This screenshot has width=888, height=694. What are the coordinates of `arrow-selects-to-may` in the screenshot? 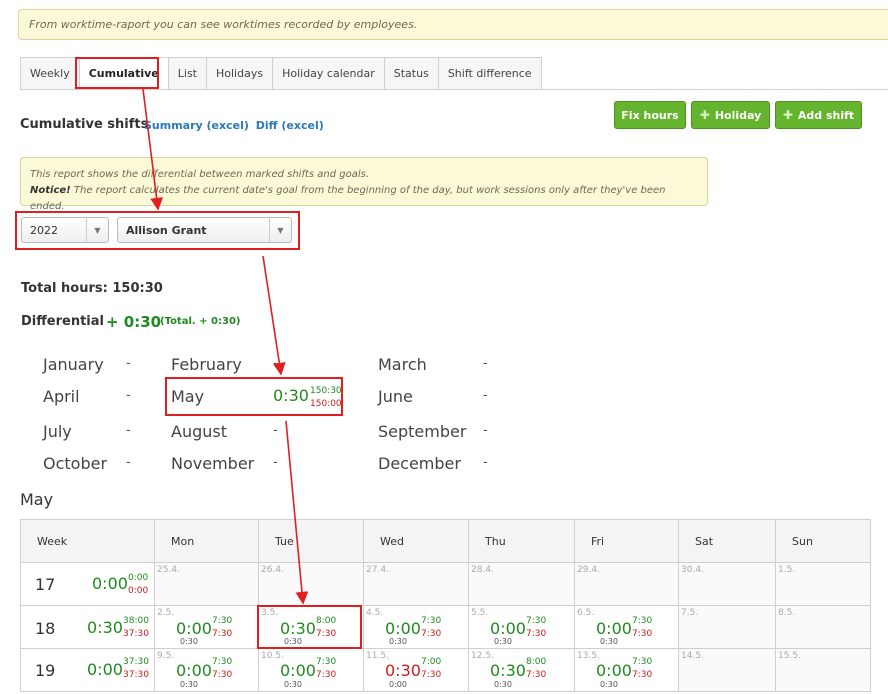 It's located at (274, 315).